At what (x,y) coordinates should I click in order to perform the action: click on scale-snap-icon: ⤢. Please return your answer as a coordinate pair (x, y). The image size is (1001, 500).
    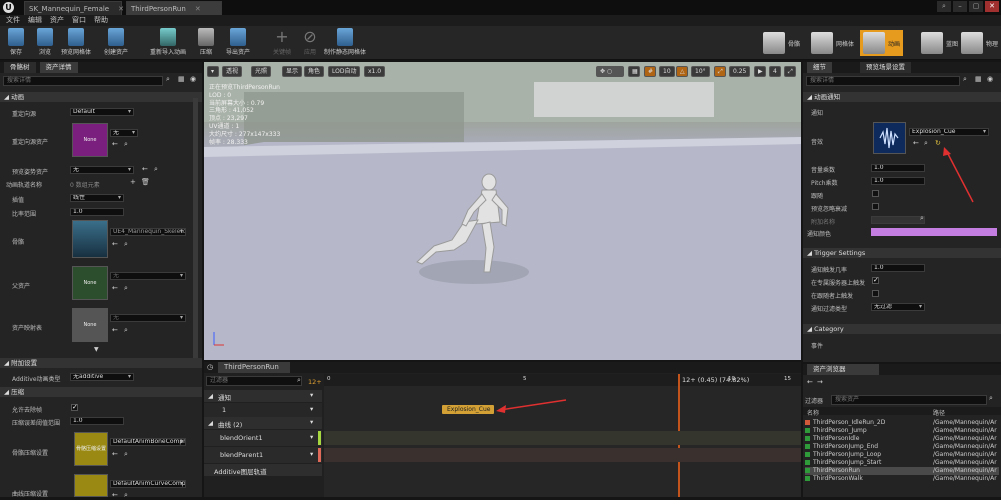
    Looking at the image, I should click on (720, 71).